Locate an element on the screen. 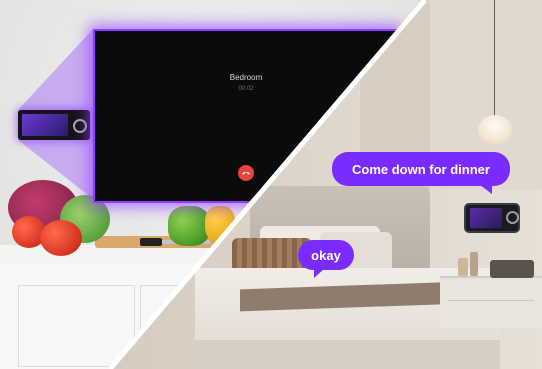  green-pepper is located at coordinates (189, 226).